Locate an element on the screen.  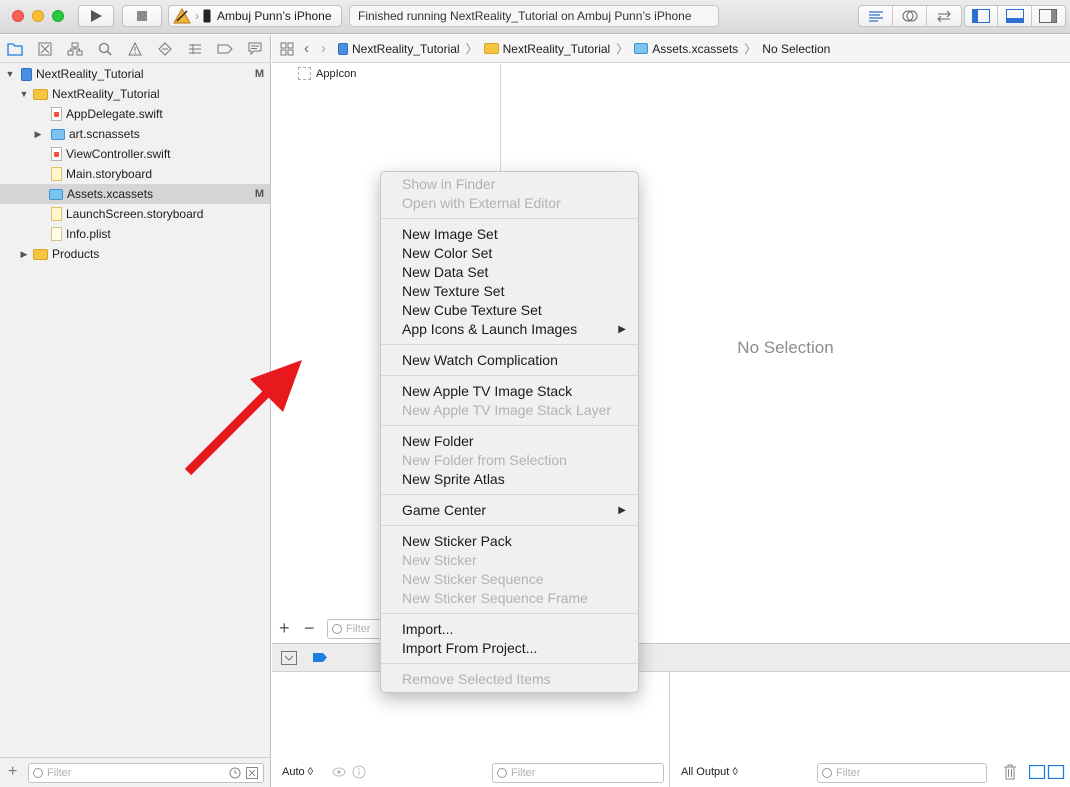
editor-mode-control is located at coordinates (910, 16).